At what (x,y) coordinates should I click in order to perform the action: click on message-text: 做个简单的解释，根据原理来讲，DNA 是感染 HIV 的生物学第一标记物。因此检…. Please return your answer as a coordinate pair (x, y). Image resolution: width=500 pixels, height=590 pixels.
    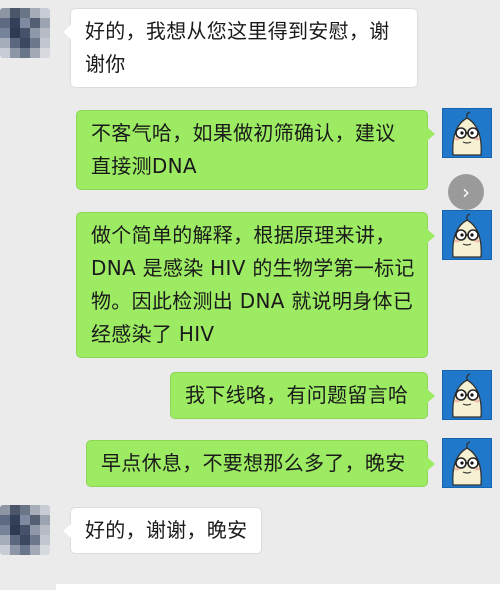
    Looking at the image, I should click on (253, 284).